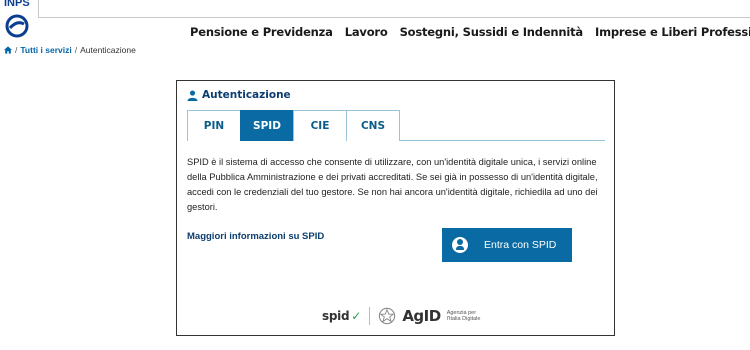 The height and width of the screenshot is (350, 750). I want to click on spid-check-icon: ✓, so click(356, 316).